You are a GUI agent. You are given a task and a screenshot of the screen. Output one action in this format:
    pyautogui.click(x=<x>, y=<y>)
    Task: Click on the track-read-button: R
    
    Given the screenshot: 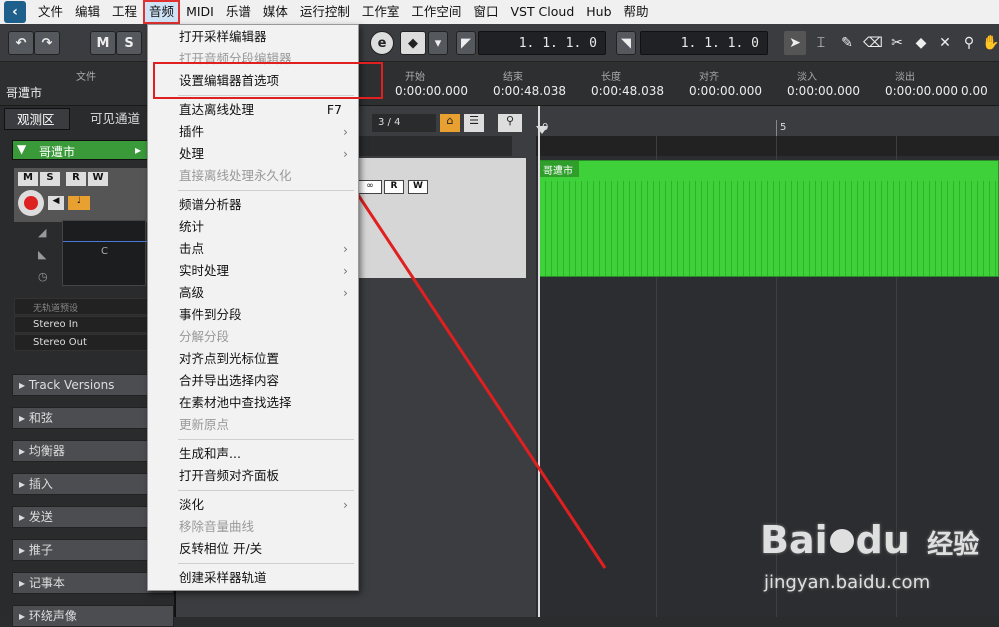 What is the action you would take?
    pyautogui.click(x=394, y=187)
    